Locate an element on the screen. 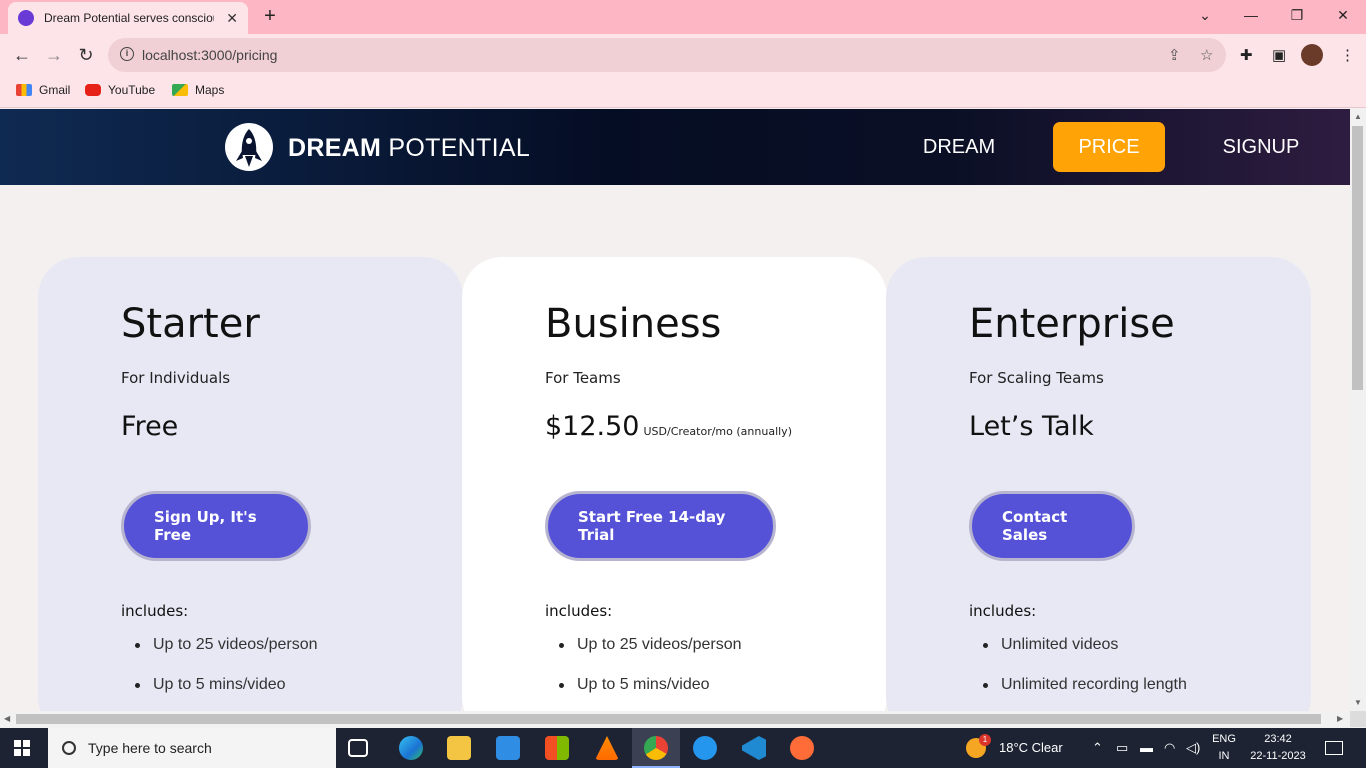 This screenshot has height=768, width=1366. forward-arrow-icon: → is located at coordinates (54, 55).